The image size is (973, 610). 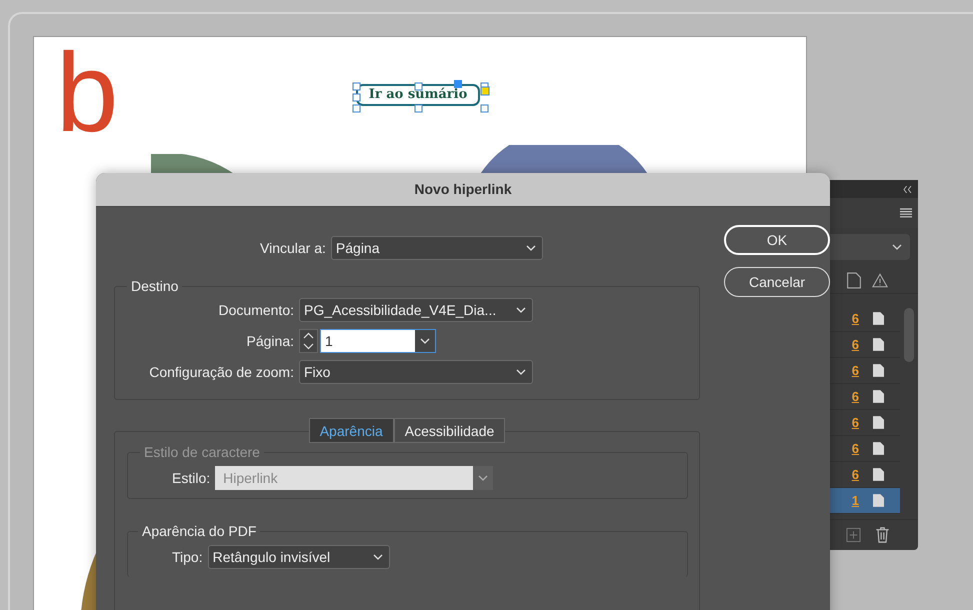 I want to click on menu-icon, so click(x=906, y=213).